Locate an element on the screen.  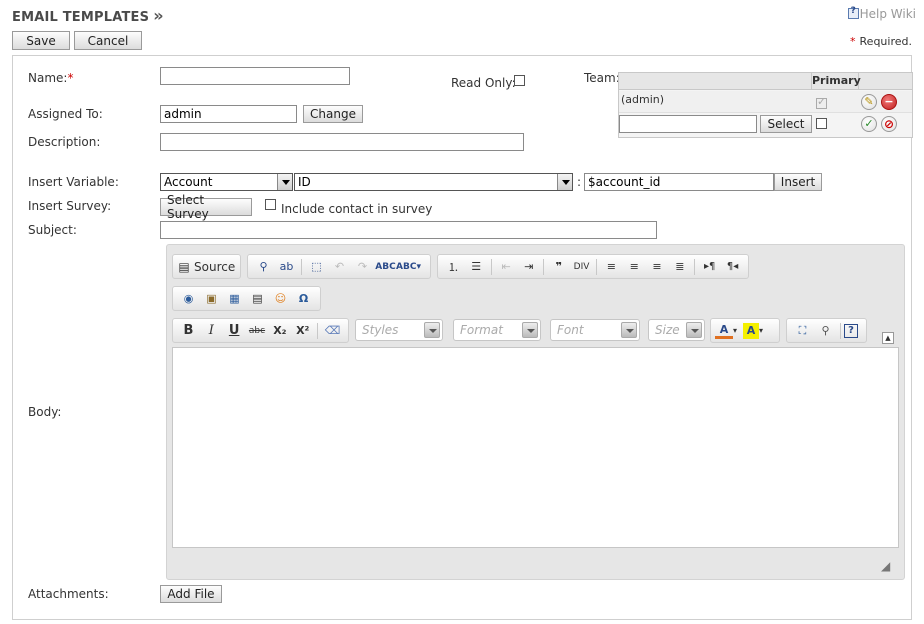
save-button: Save is located at coordinates (41, 40).